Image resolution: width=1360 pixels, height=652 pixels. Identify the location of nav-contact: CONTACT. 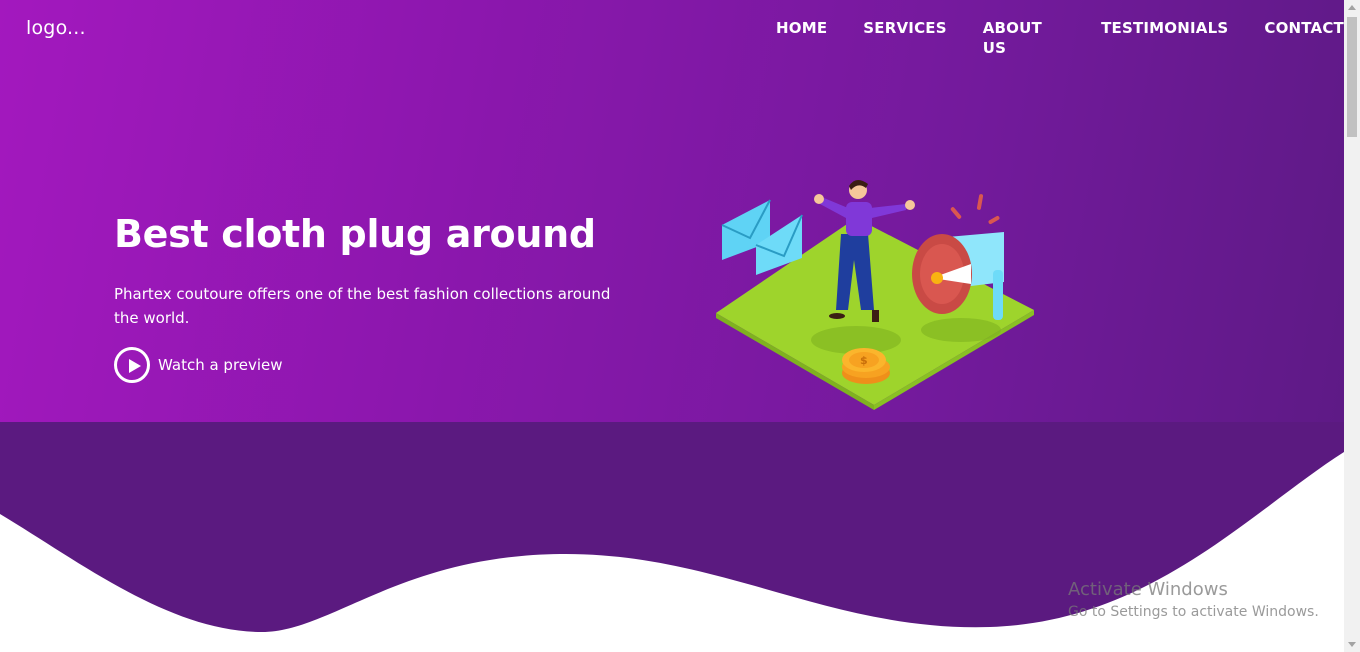
(1304, 38).